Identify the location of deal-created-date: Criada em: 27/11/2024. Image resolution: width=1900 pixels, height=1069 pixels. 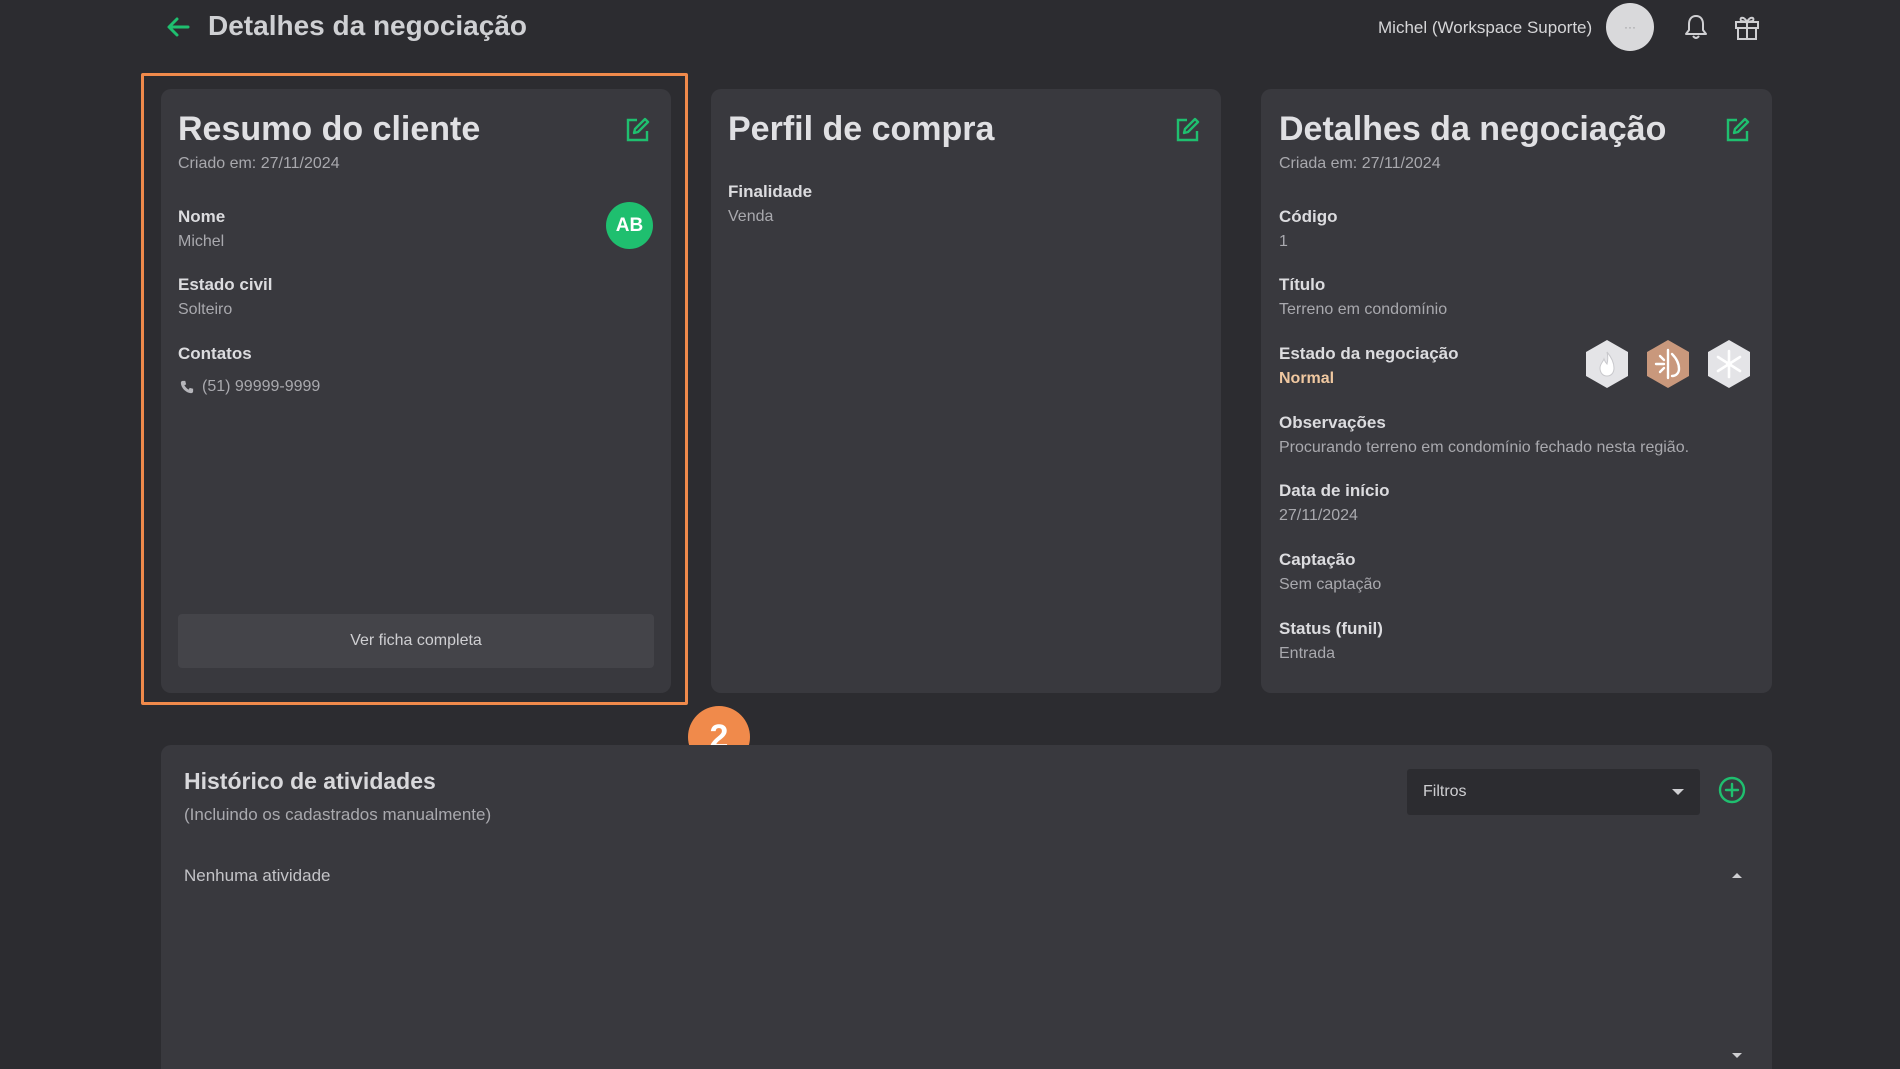
(1360, 163).